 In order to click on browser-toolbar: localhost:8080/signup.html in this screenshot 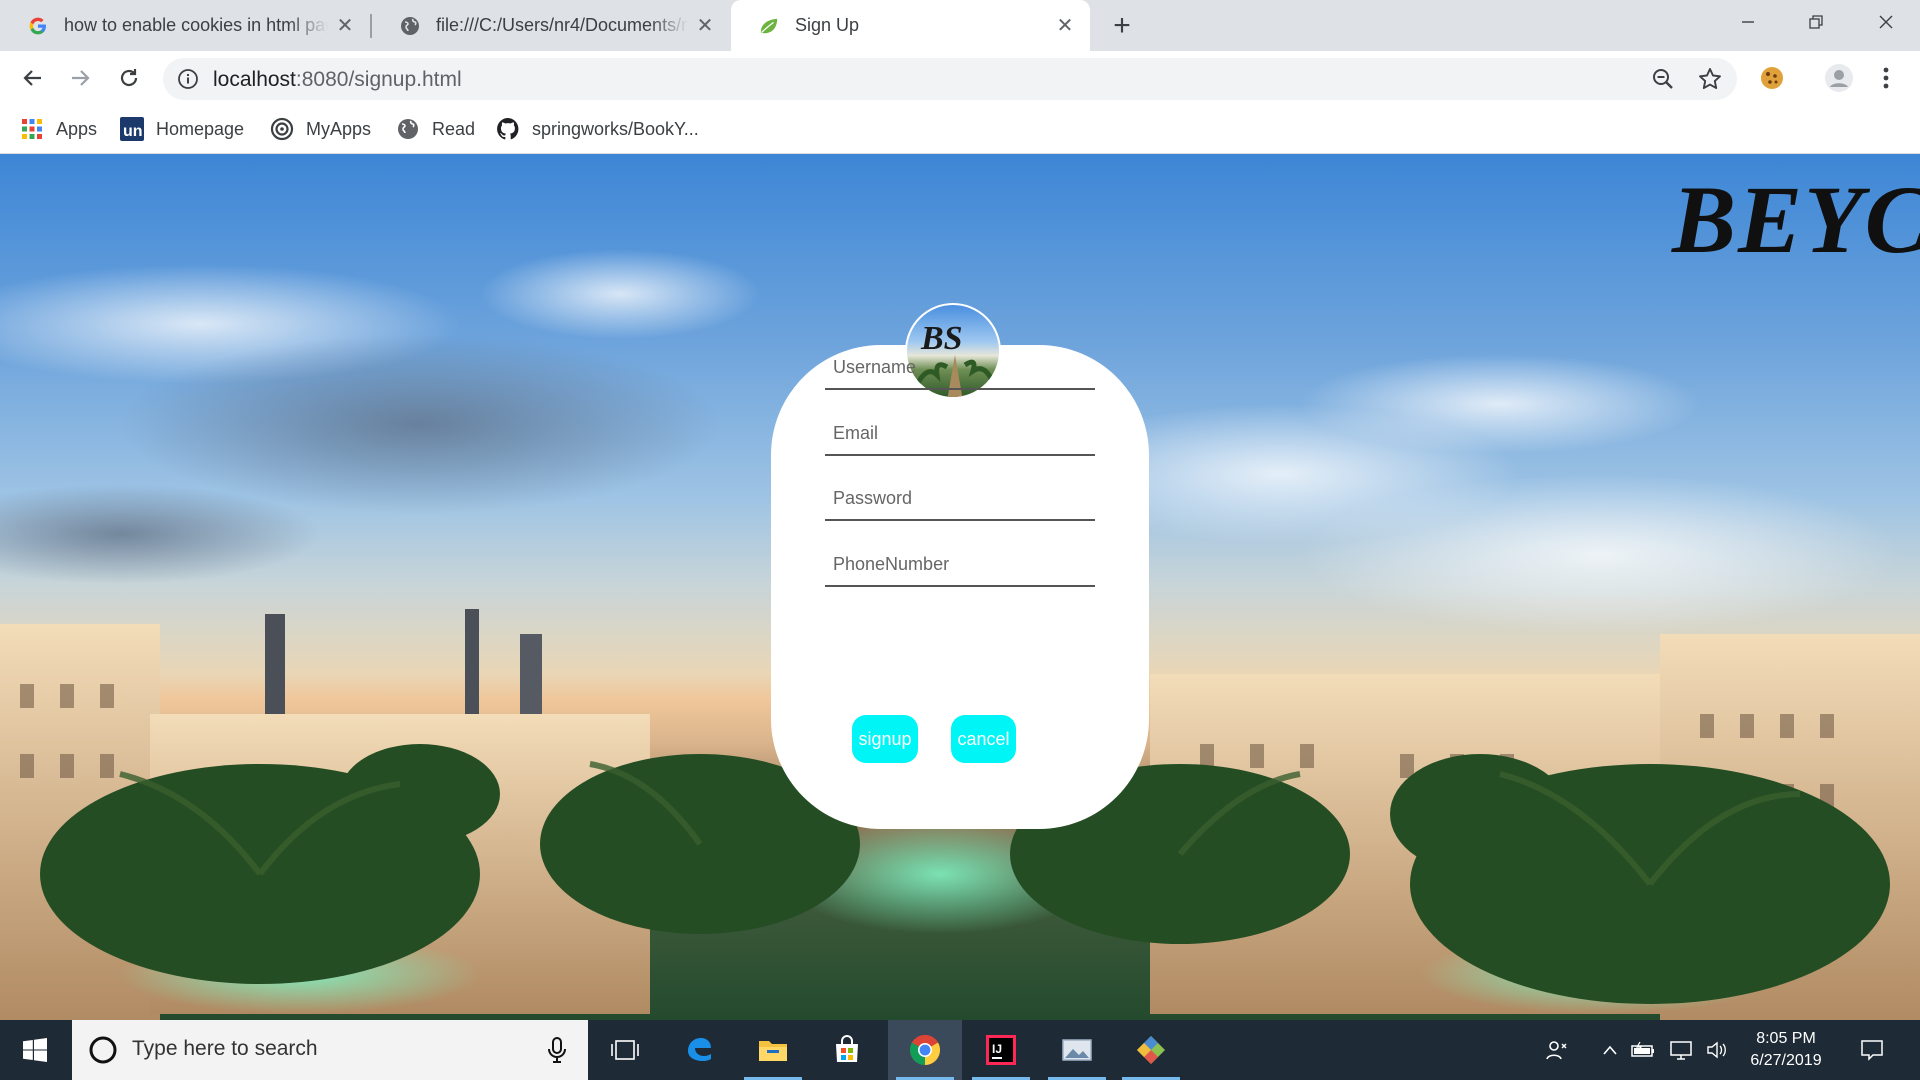, I will do `click(960, 78)`.